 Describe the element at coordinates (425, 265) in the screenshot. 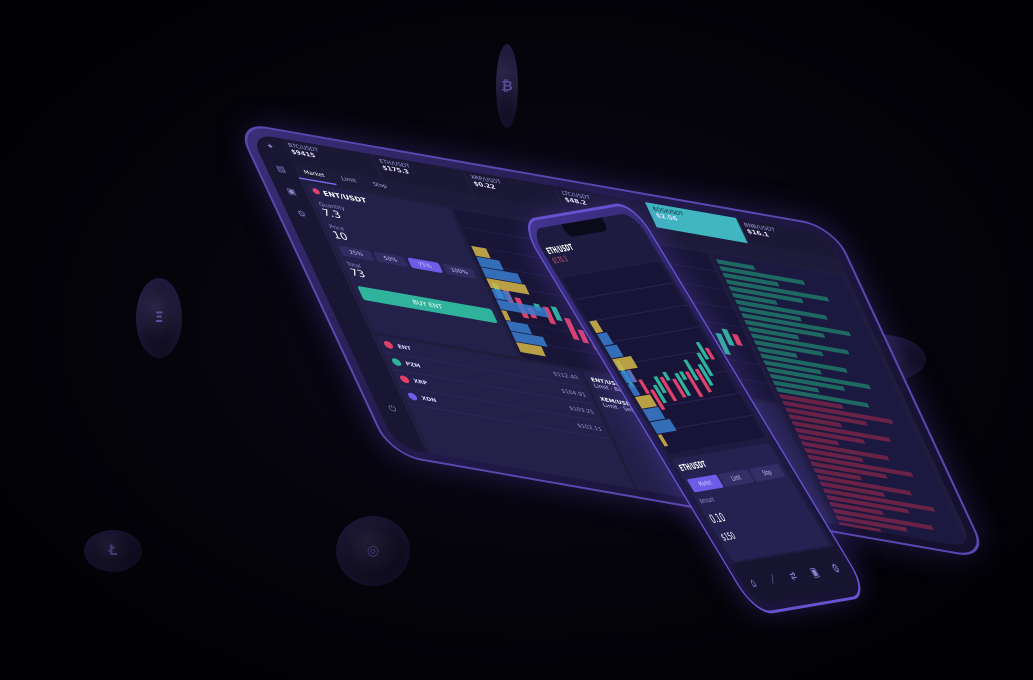

I see `percent-option: 75%` at that location.